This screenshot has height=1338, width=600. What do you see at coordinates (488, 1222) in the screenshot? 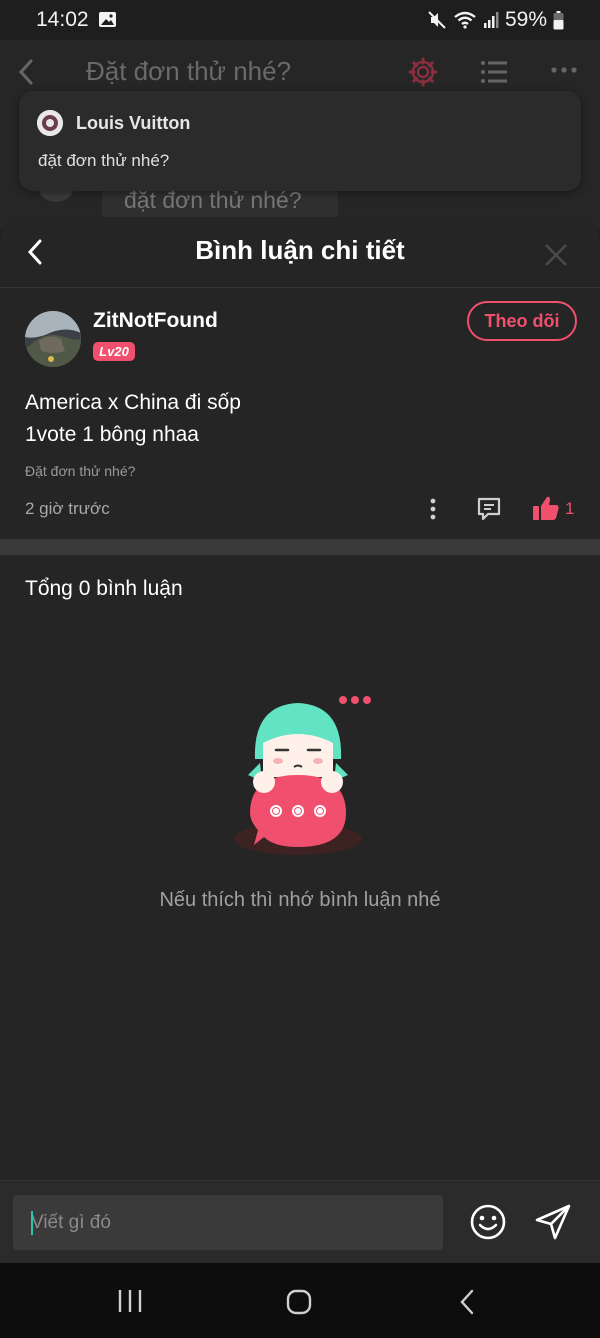
I see `emoji-icon` at bounding box center [488, 1222].